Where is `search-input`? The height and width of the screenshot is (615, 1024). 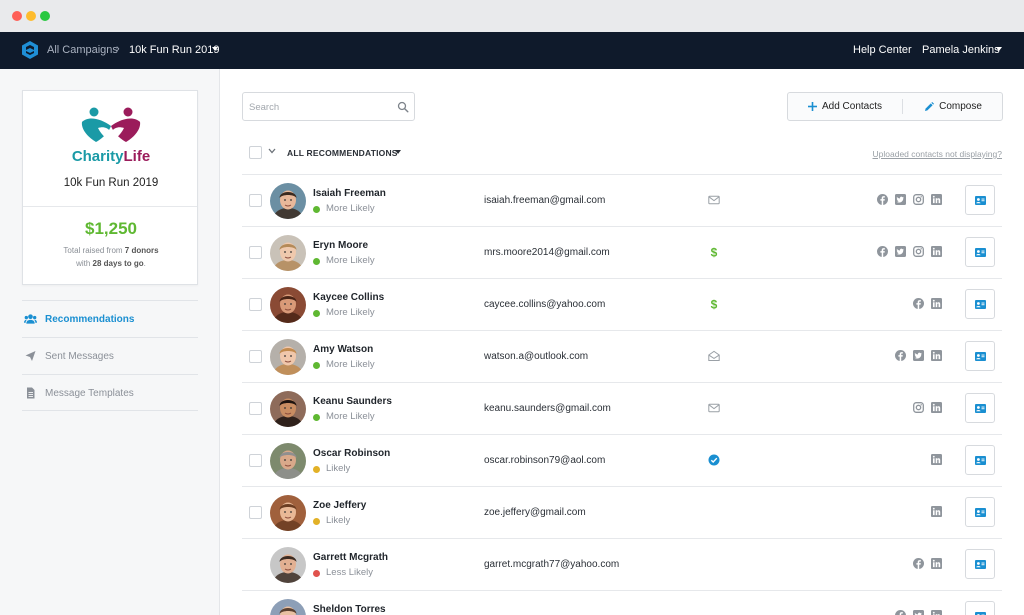
search-input is located at coordinates (319, 107).